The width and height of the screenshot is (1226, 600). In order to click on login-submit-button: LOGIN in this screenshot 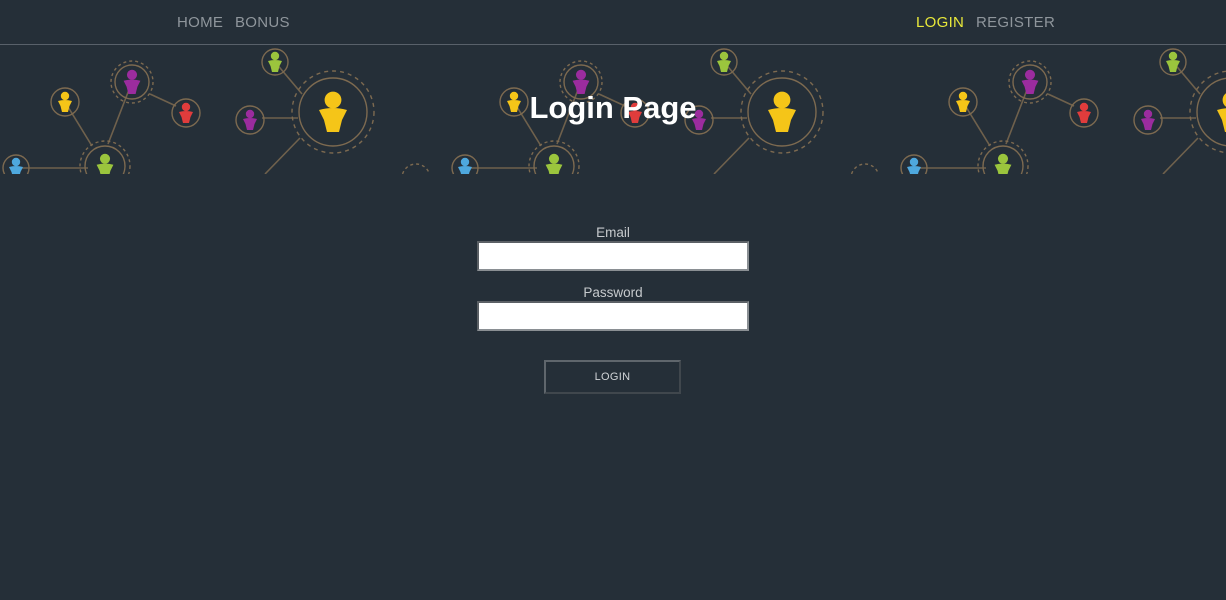, I will do `click(612, 377)`.